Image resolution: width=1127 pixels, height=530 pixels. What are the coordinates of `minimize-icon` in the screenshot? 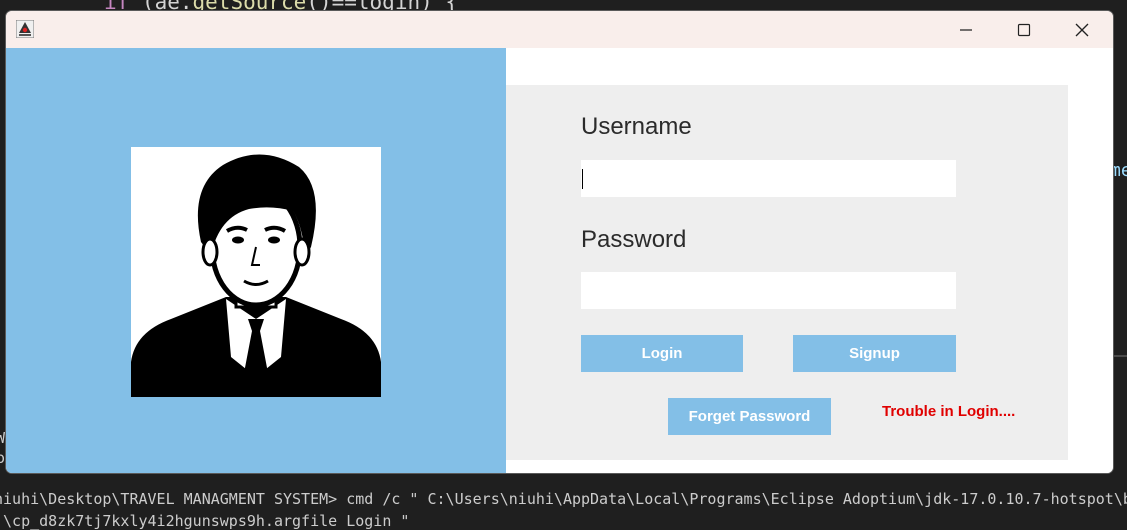 It's located at (966, 29).